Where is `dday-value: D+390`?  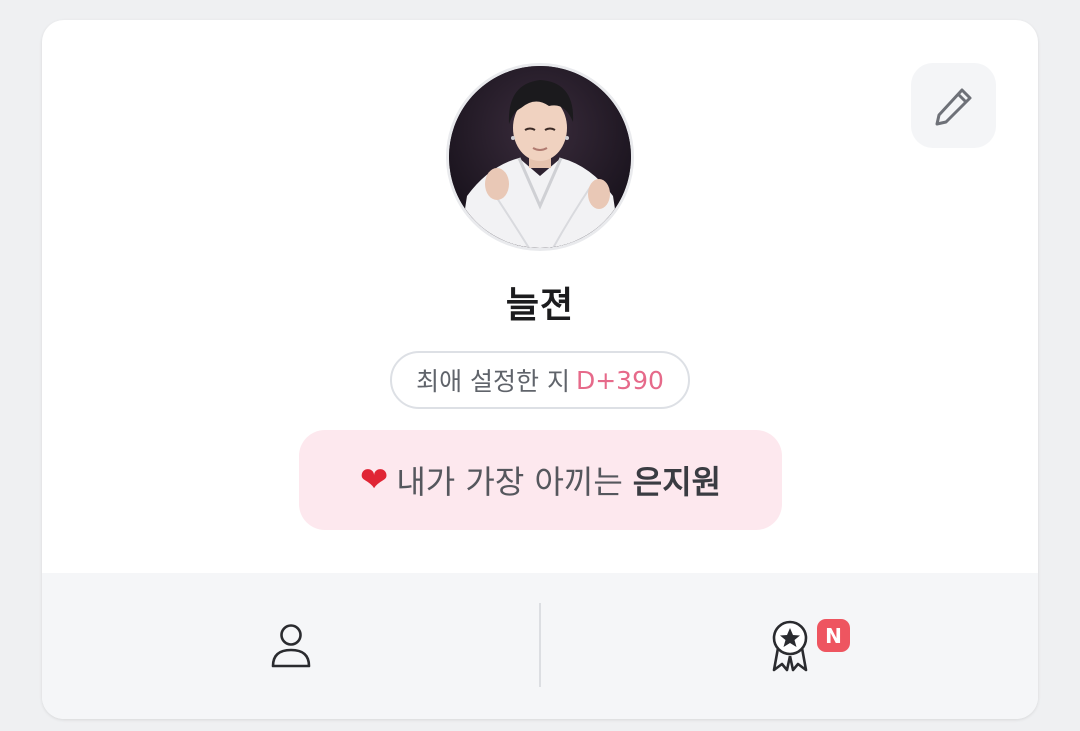
dday-value: D+390 is located at coordinates (619, 380).